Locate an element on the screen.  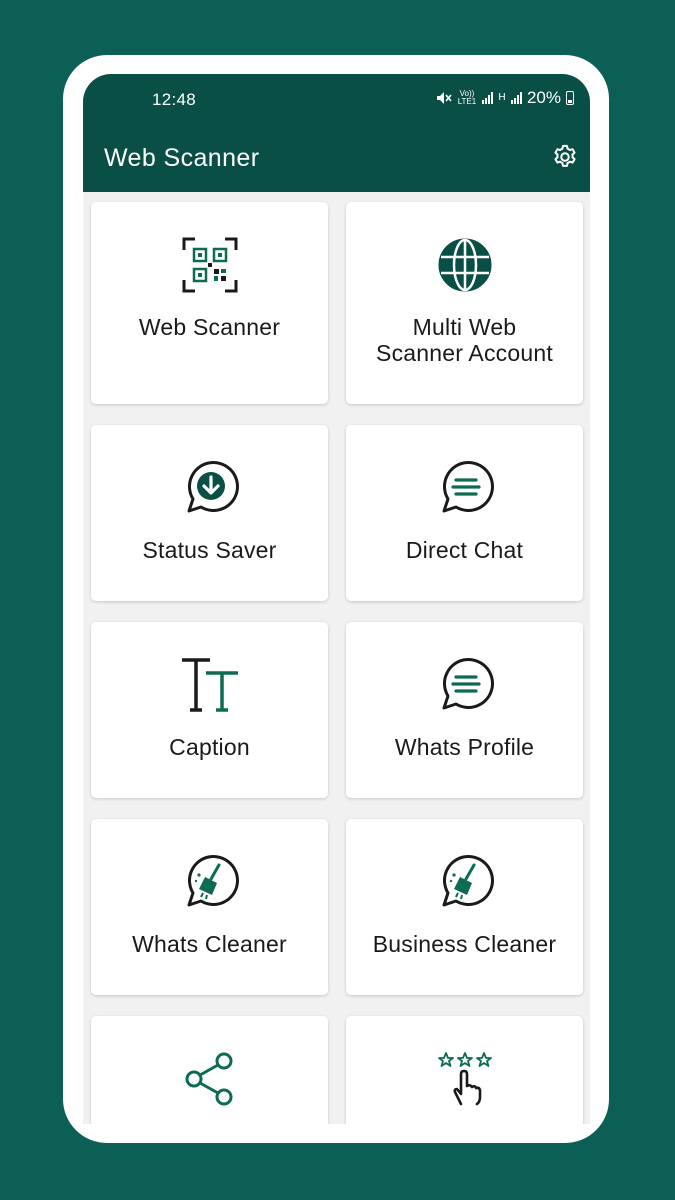
qr-scan-icon is located at coordinates (210, 265).